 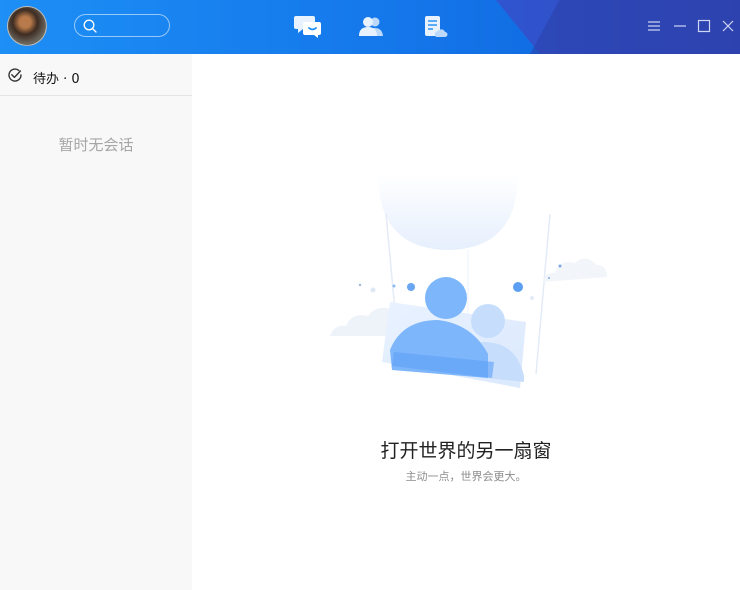 I want to click on maximize-icon, so click(x=704, y=26).